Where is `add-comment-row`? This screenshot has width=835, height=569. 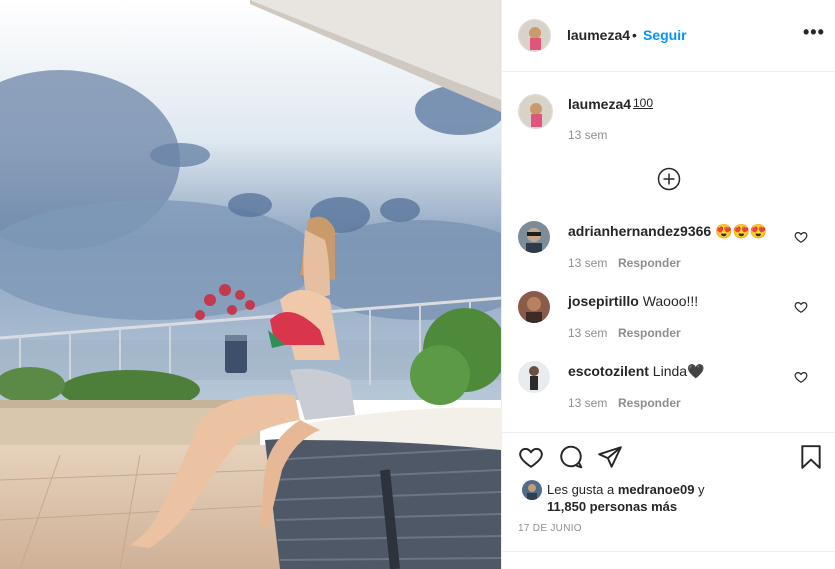 add-comment-row is located at coordinates (668, 565).